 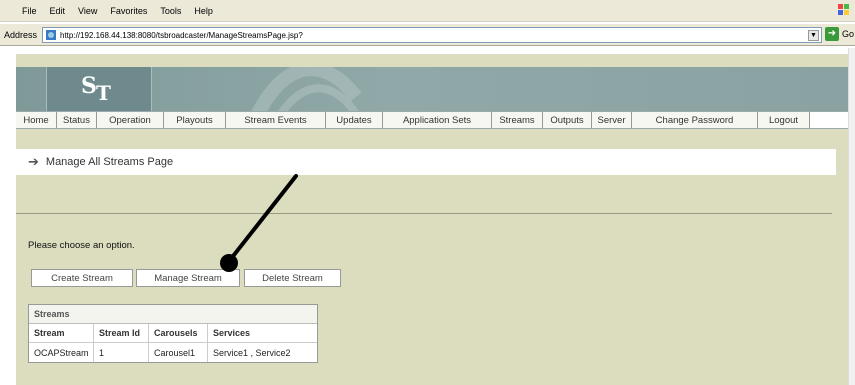 What do you see at coordinates (33, 161) in the screenshot?
I see `arrow-right-icon: ➔` at bounding box center [33, 161].